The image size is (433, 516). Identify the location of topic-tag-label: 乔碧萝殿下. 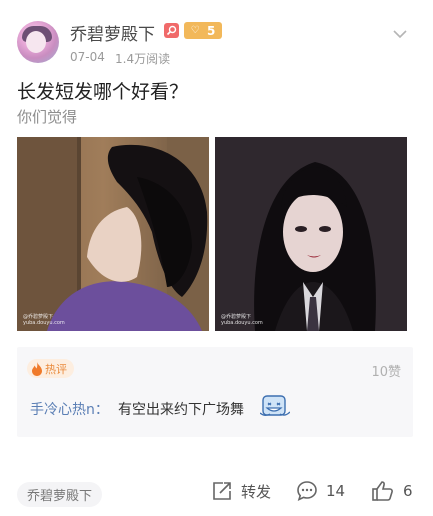
(60, 496).